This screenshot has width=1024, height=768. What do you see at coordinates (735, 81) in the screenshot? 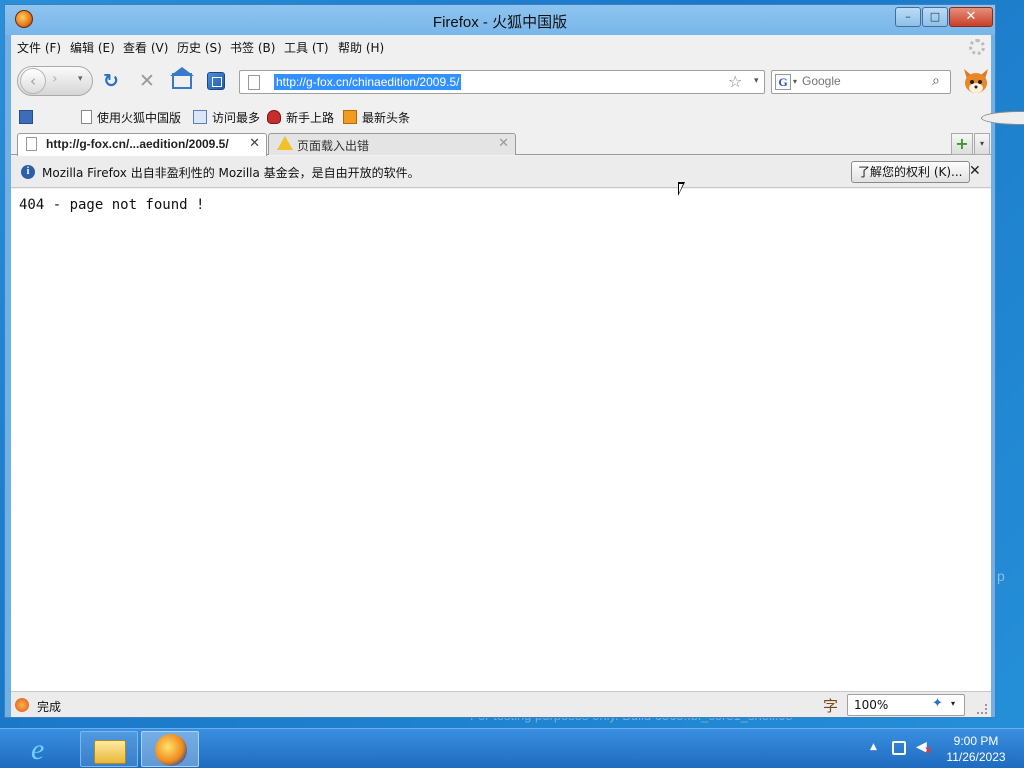
I see `bookmark-star-icon: ☆` at bounding box center [735, 81].